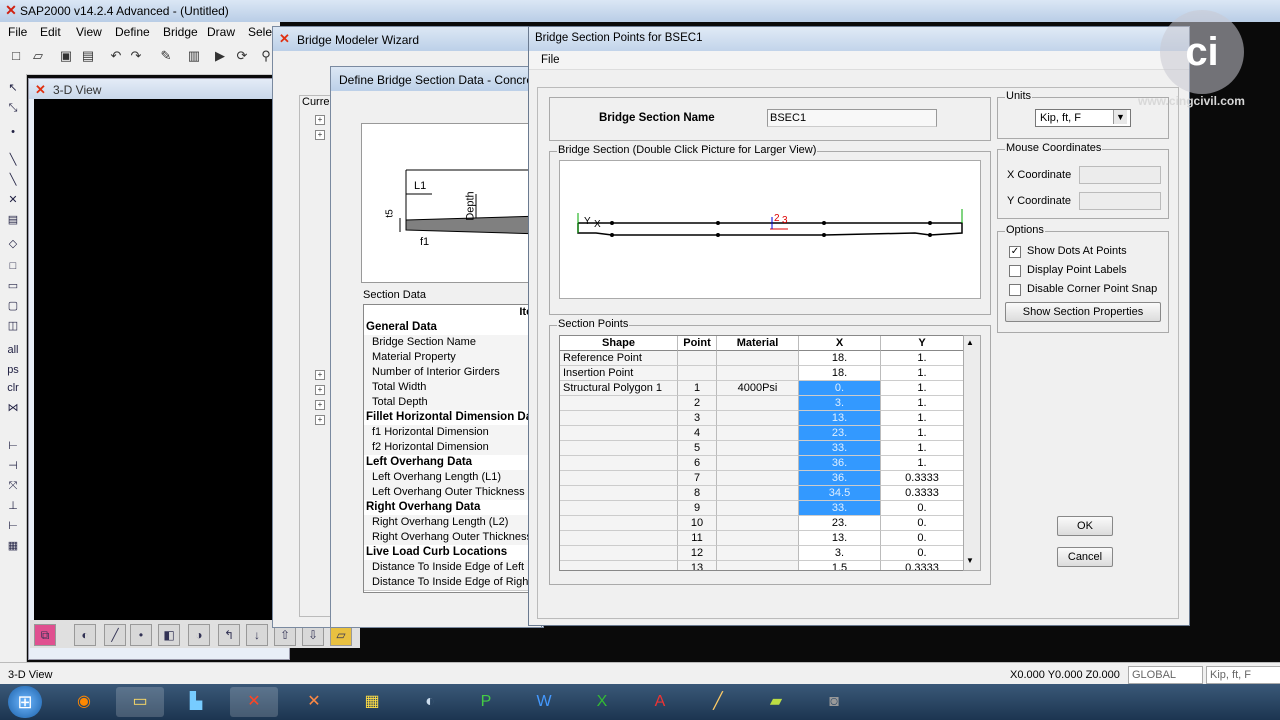 This screenshot has height=720, width=1280. Describe the element at coordinates (17, 32) in the screenshot. I see `menu-file: File` at that location.